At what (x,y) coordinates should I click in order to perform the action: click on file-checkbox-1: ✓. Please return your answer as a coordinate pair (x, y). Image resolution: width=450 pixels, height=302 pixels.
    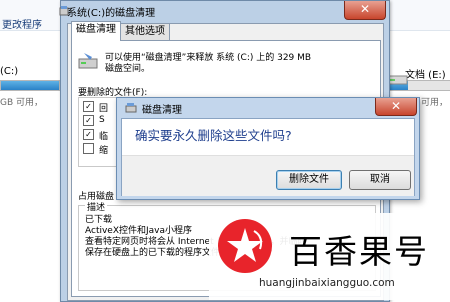
    Looking at the image, I should click on (88, 106).